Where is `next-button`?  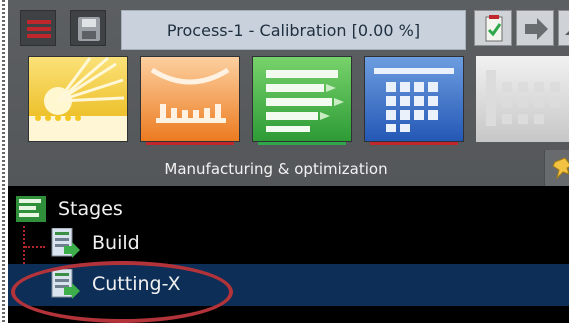
next-button is located at coordinates (535, 28).